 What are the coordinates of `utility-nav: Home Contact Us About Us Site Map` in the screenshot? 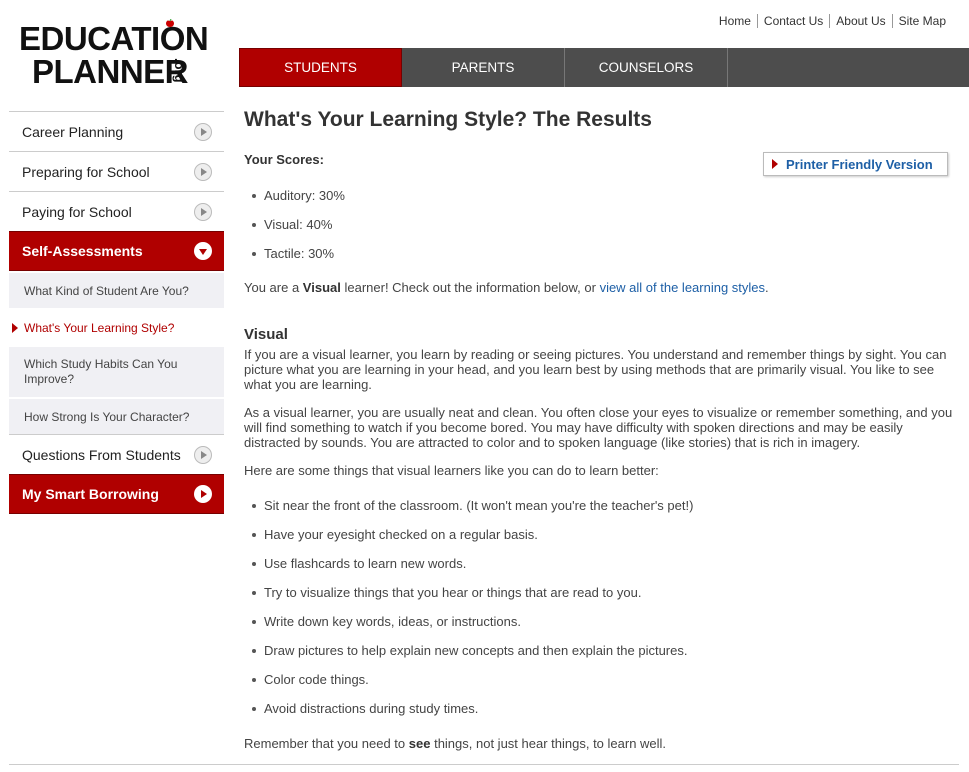 It's located at (832, 21).